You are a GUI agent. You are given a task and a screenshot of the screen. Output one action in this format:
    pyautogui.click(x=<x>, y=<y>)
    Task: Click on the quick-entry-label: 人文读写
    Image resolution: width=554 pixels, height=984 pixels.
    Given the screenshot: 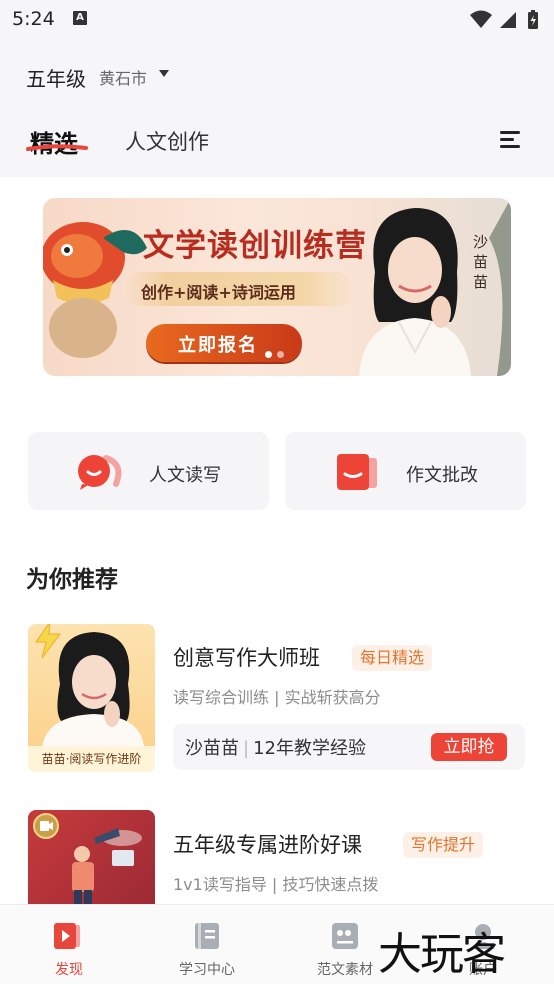 What is the action you would take?
    pyautogui.click(x=185, y=475)
    